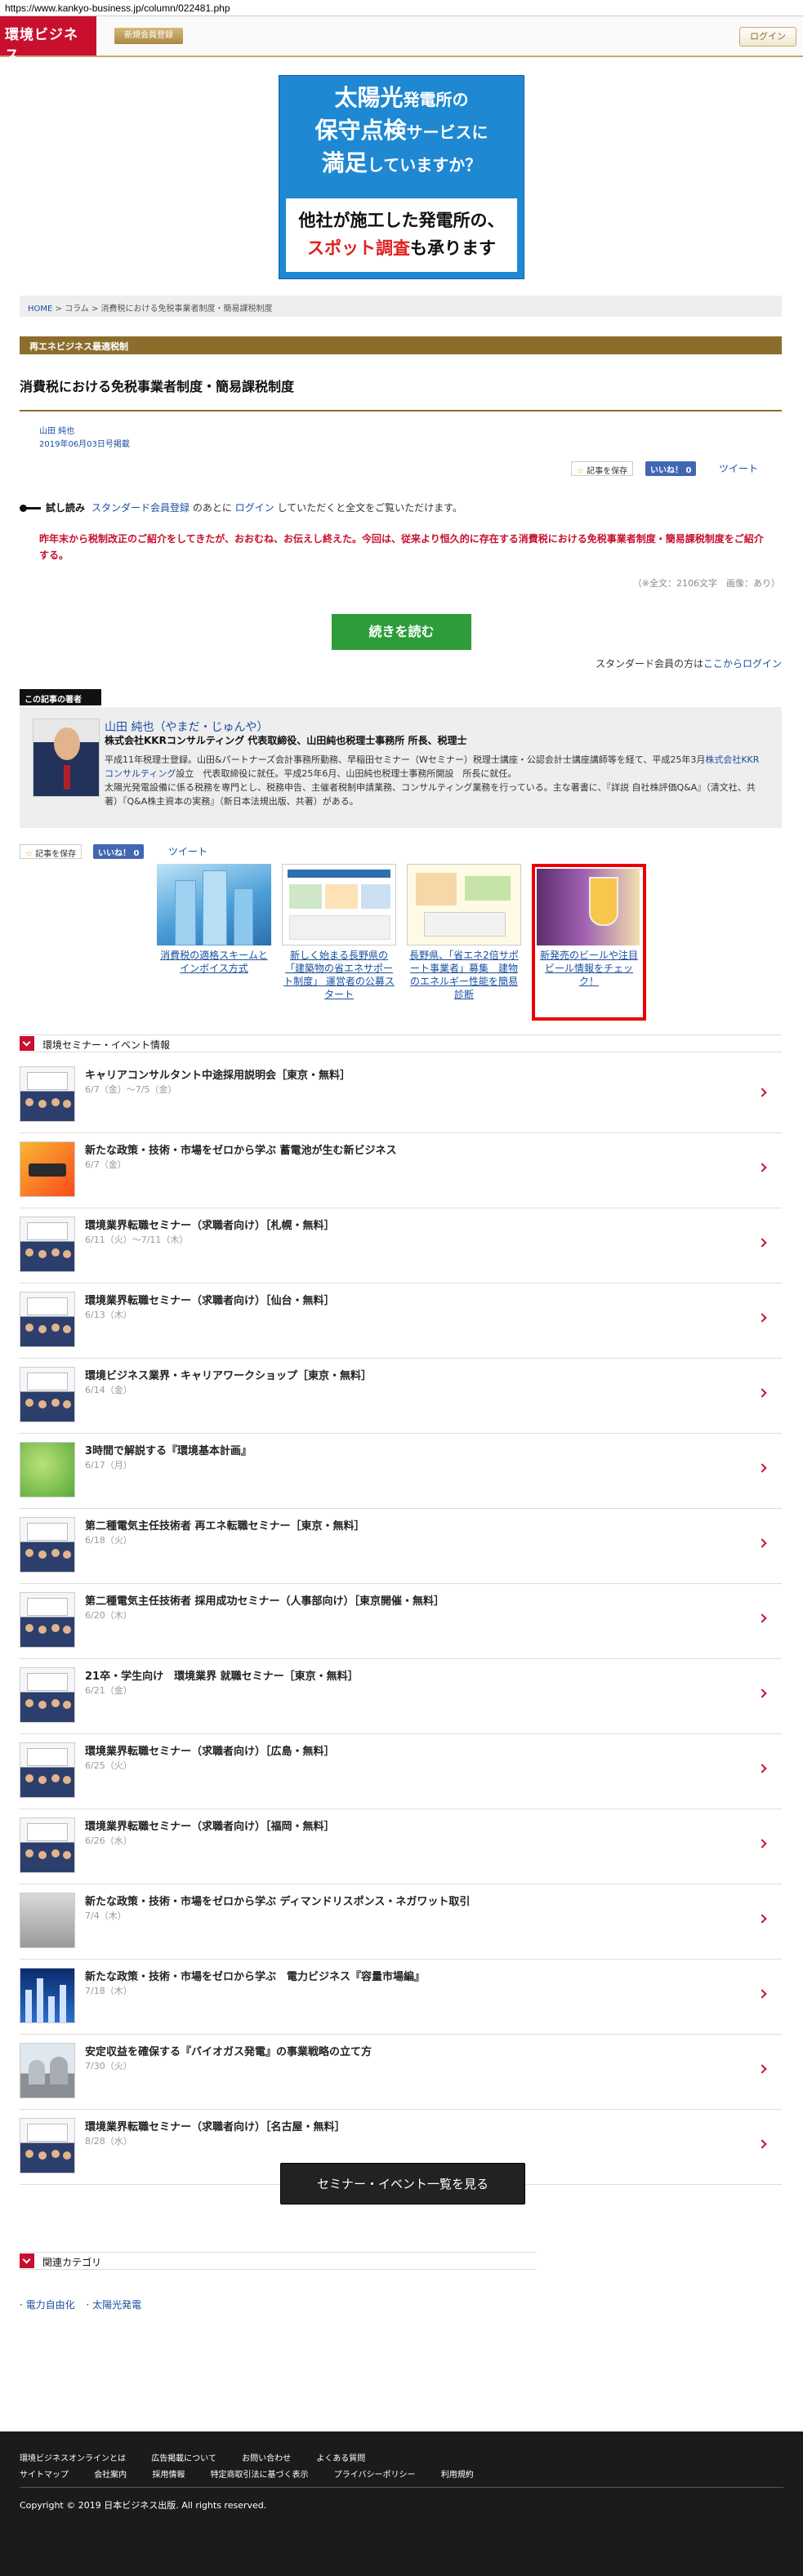  I want to click on event-item: 21卒・学生向け 環境業界 就職セミナー［東京・無料］ 6/21（金）, so click(401, 1697).